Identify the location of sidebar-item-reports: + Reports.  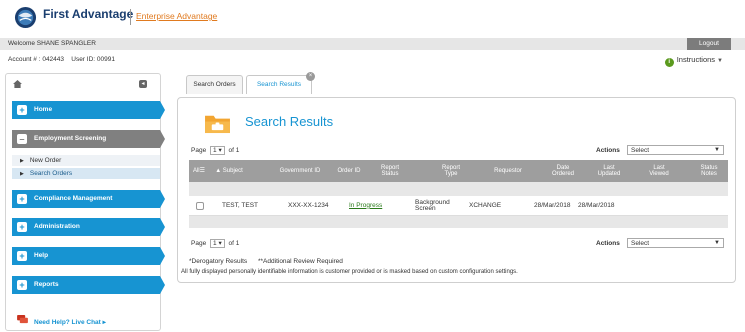
(88, 285).